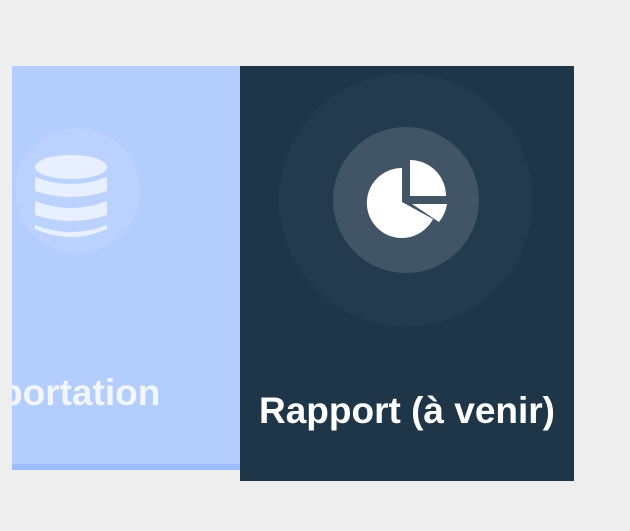 The width and height of the screenshot is (630, 531). I want to click on report-tile-label: Rapport (à venir), so click(407, 410).